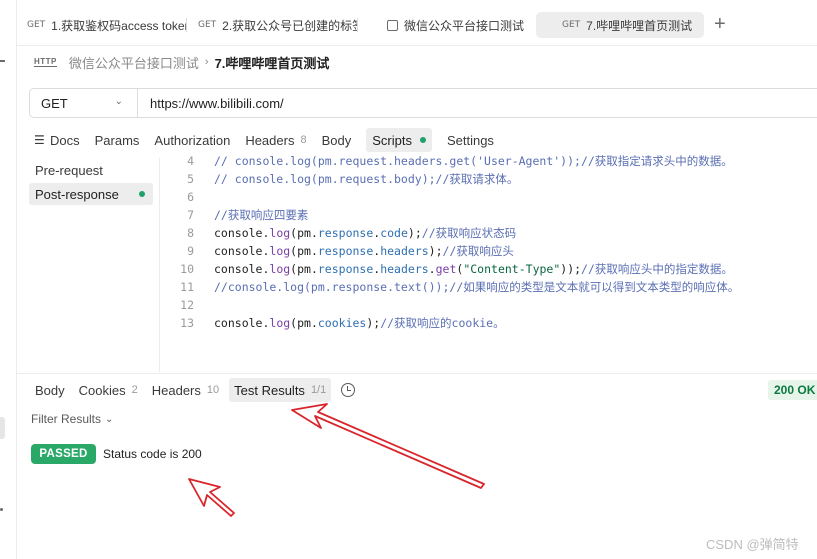 The height and width of the screenshot is (559, 817). Describe the element at coordinates (394, 233) in the screenshot. I see `code-token: code` at that location.